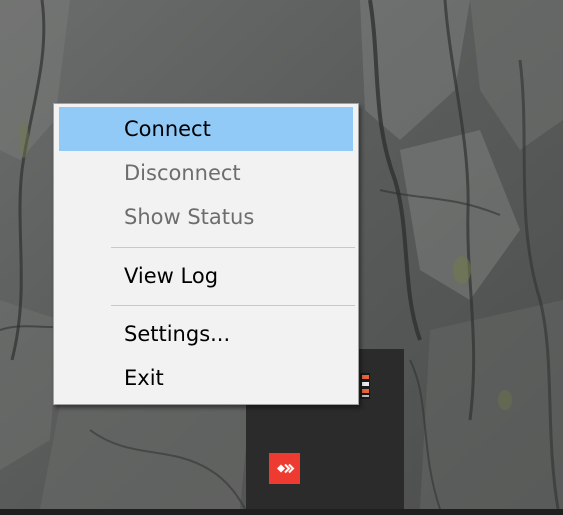  I want to click on menu-item-disconnect: Disconnect, so click(182, 173).